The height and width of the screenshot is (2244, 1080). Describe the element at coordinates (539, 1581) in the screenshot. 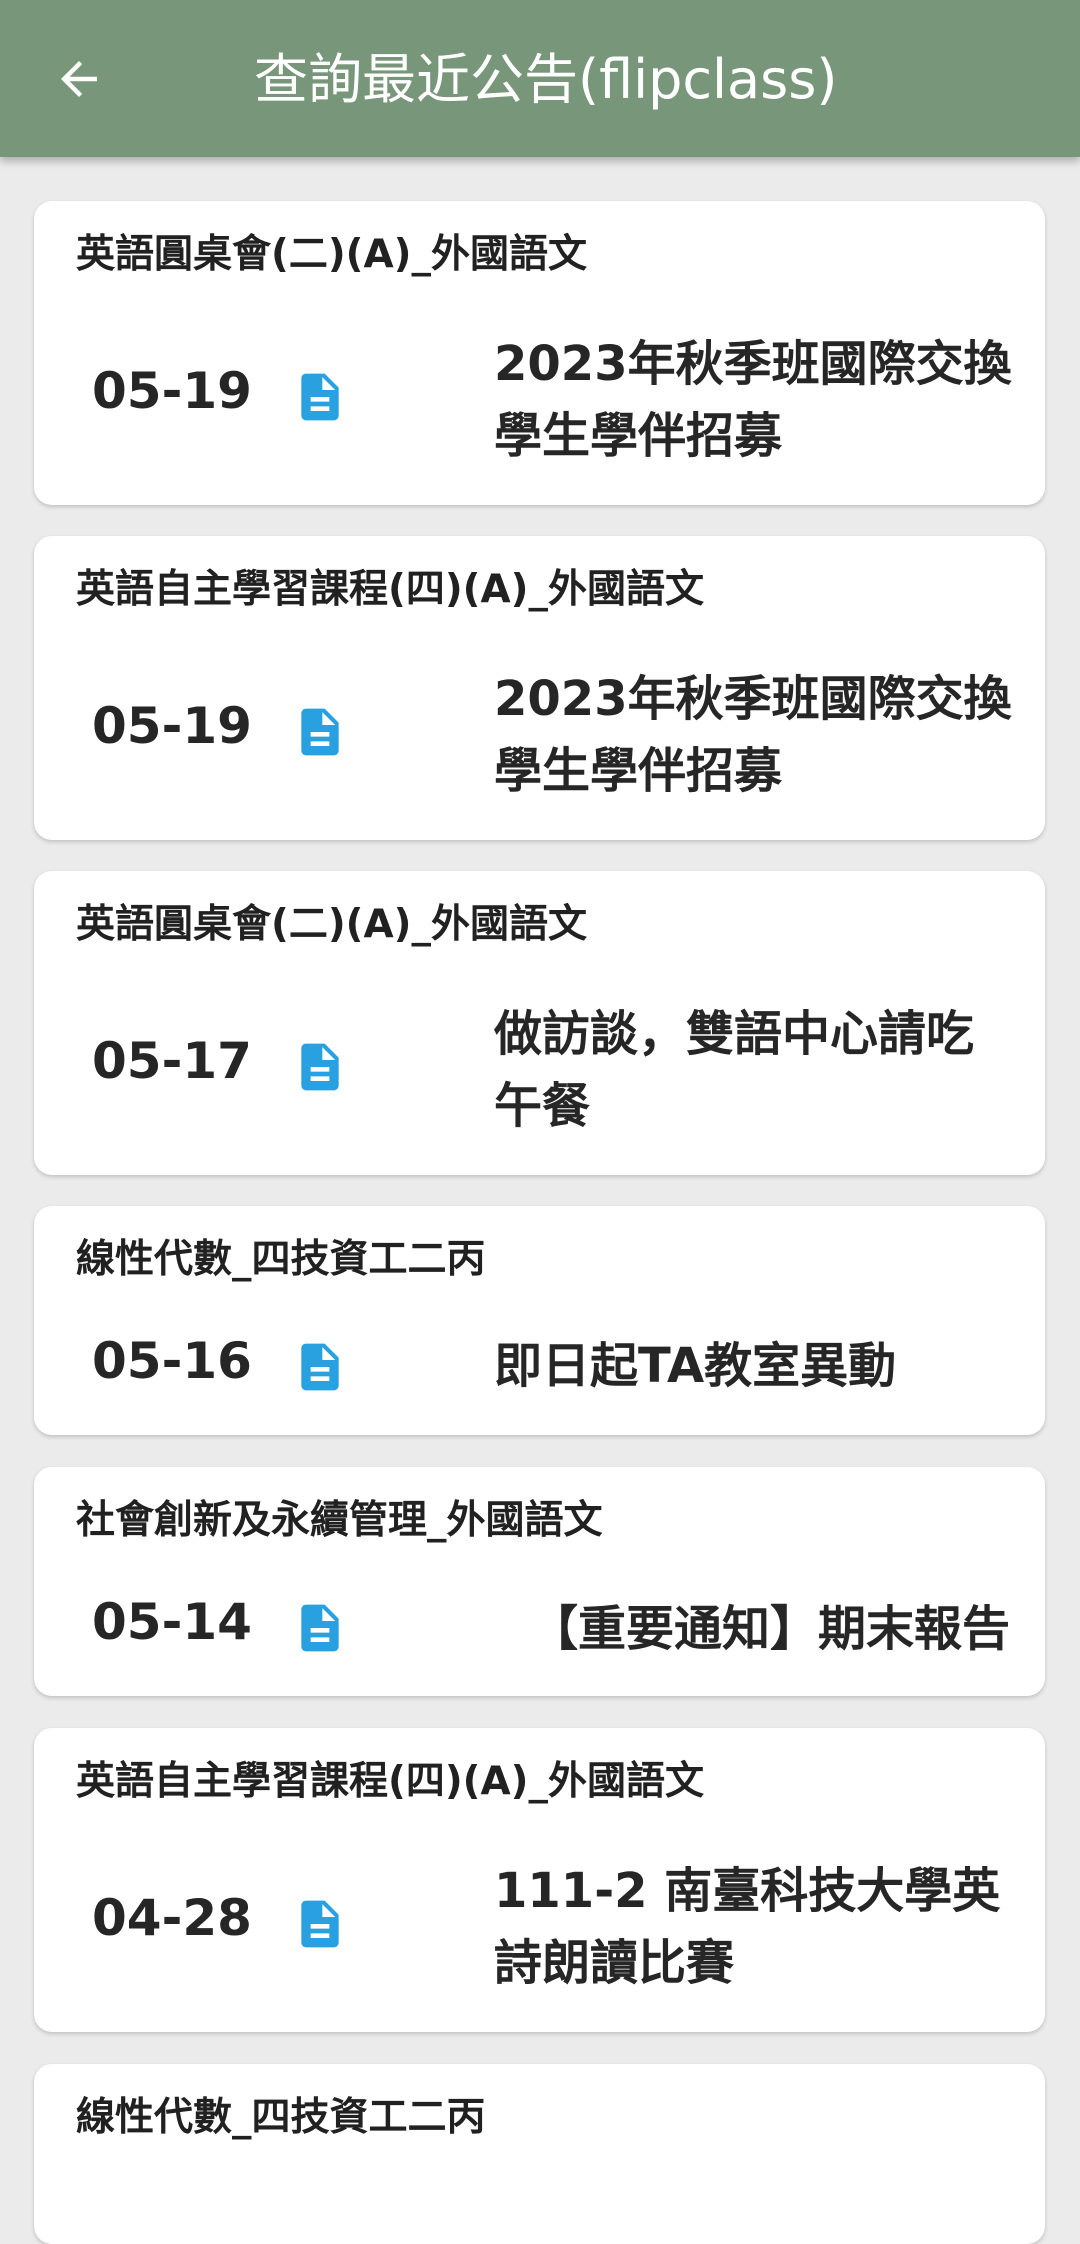

I see `announcement-card: 社會創新及永續管理_外國語文 05-14 【重要通知】期末報告` at that location.